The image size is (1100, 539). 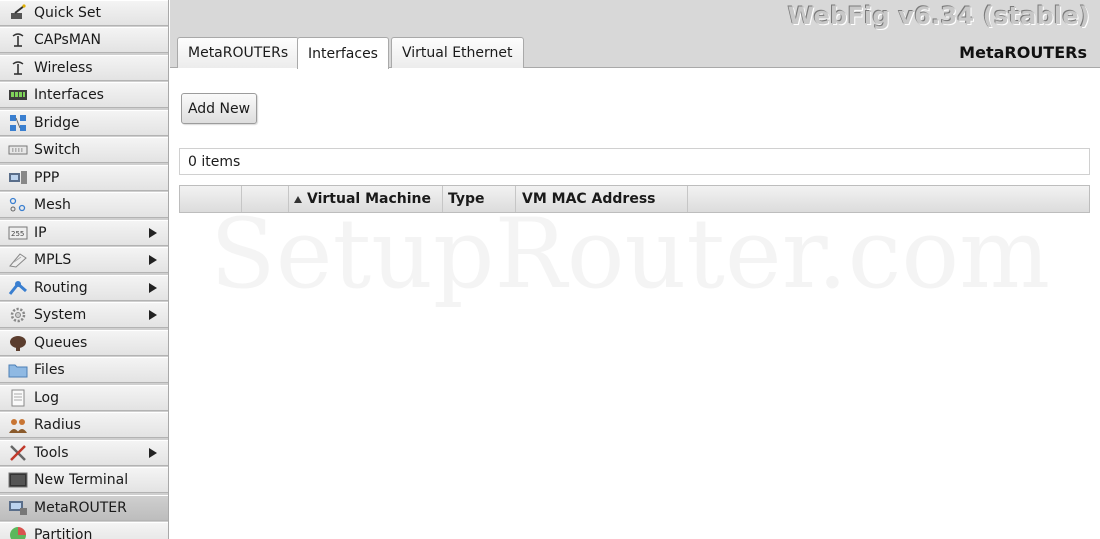 What do you see at coordinates (49, 370) in the screenshot?
I see `sidebar-item-label: Files` at bounding box center [49, 370].